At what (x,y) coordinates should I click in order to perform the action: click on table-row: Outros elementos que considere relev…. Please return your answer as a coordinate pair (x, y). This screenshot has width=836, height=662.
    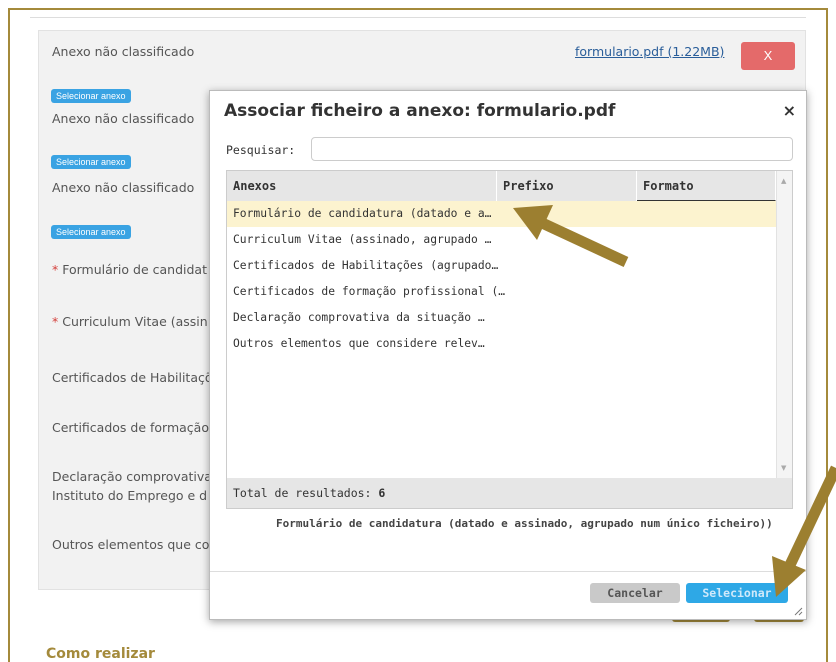
    Looking at the image, I should click on (501, 344).